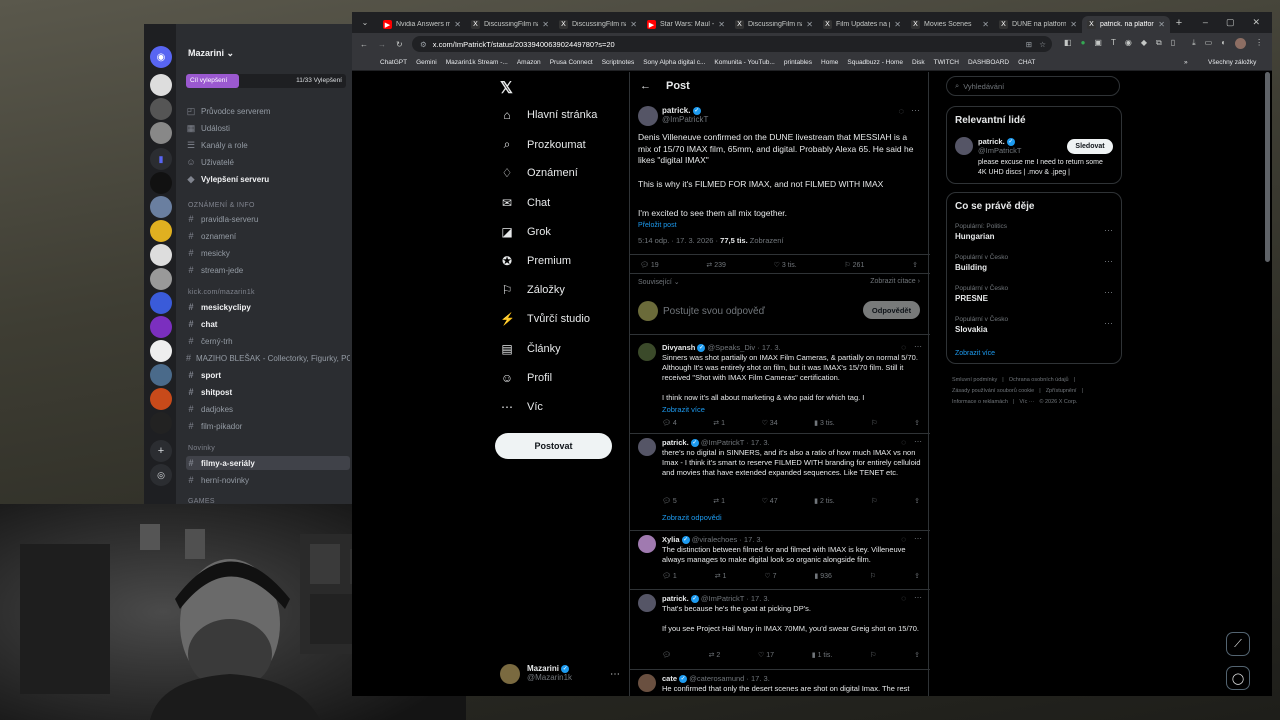  What do you see at coordinates (221, 292) in the screenshot?
I see `channel-category: kick.com/mazarin1k` at bounding box center [221, 292].